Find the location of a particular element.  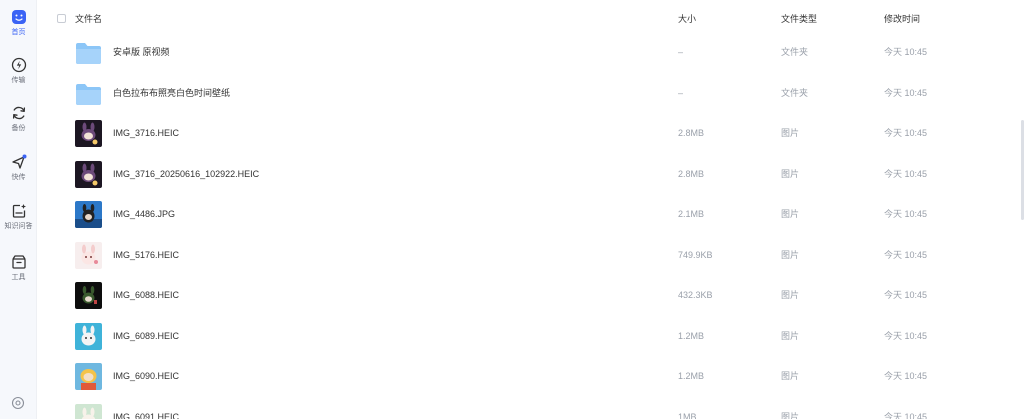

file-name: IMG_3716.HEIC is located at coordinates (146, 133).